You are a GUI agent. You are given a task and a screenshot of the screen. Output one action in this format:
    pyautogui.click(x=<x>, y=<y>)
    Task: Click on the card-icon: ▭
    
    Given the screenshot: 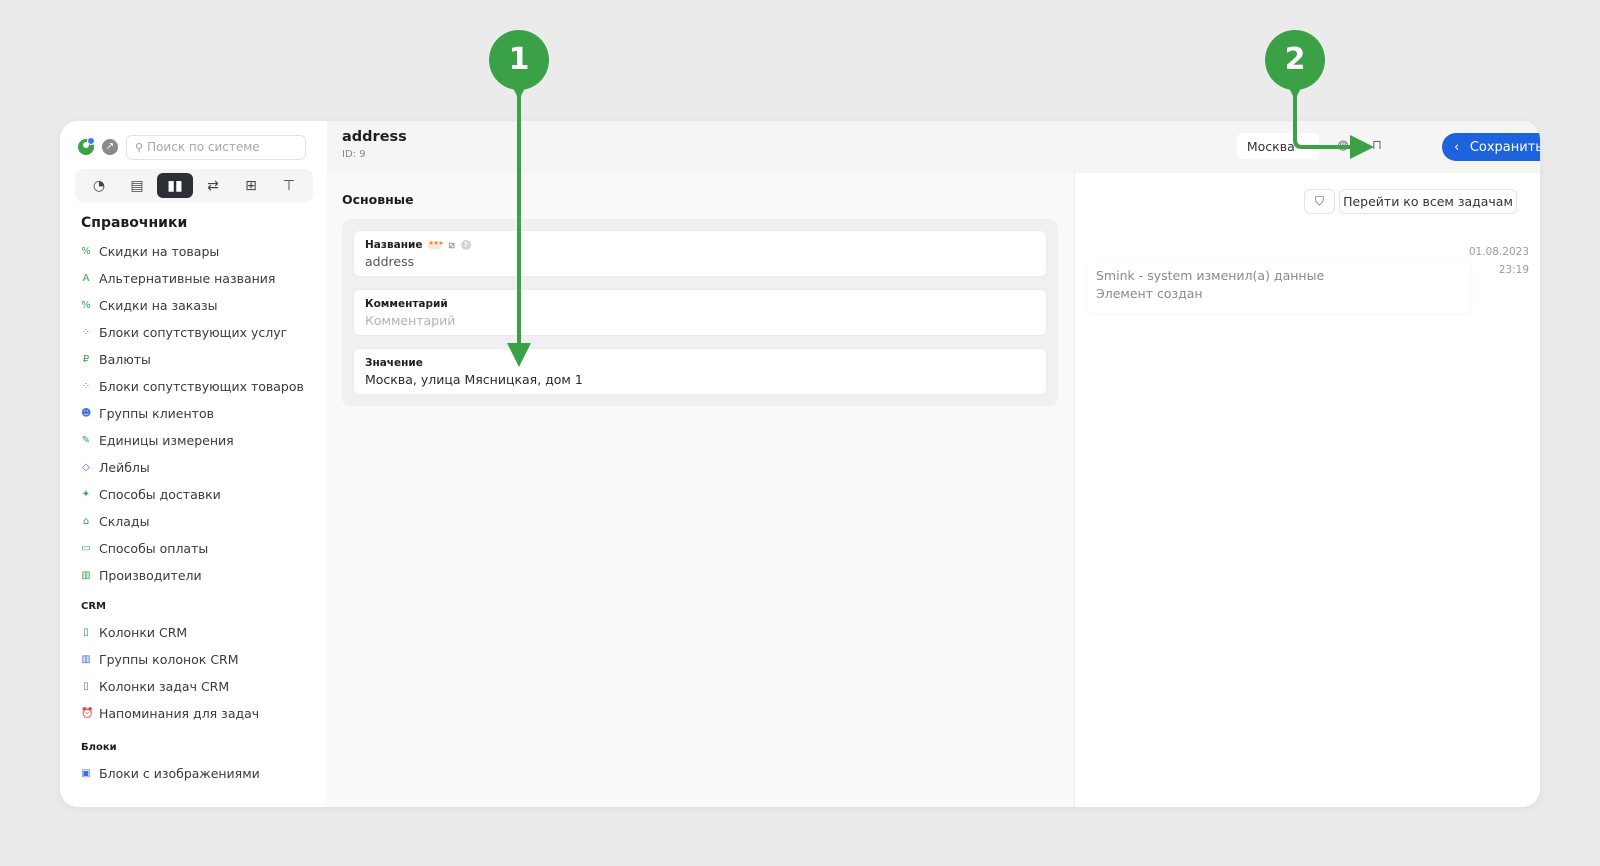 What is the action you would take?
    pyautogui.click(x=86, y=548)
    